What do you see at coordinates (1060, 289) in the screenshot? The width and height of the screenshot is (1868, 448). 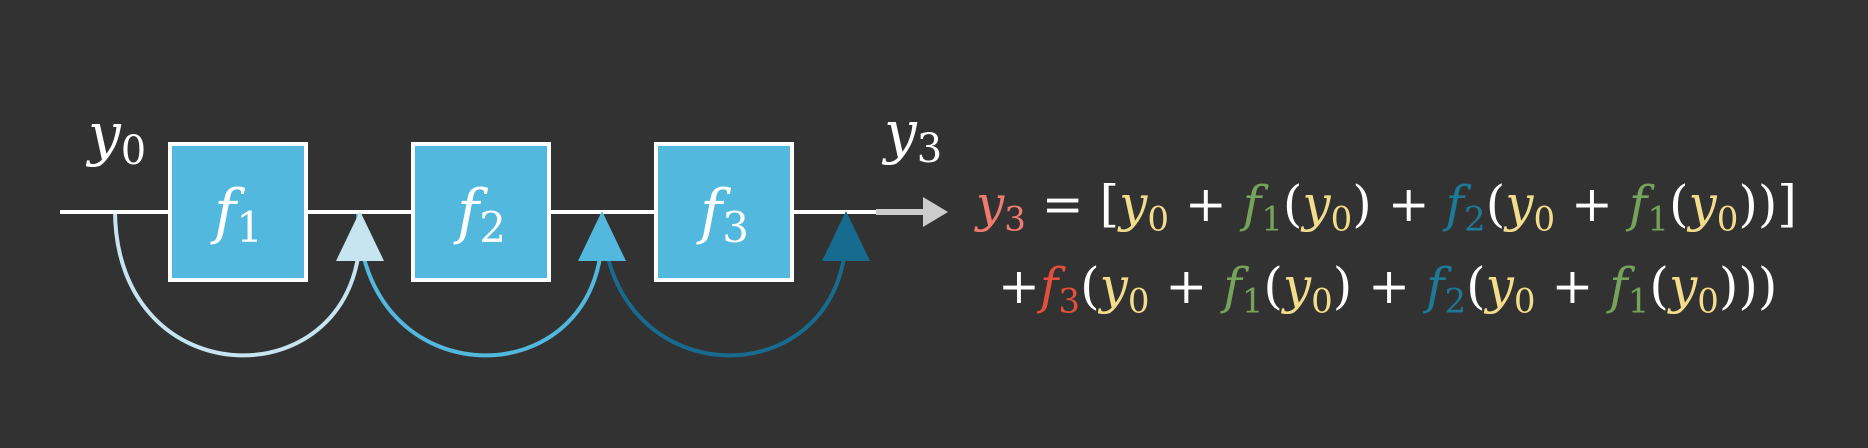 I see `eq-term-f3: f3` at bounding box center [1060, 289].